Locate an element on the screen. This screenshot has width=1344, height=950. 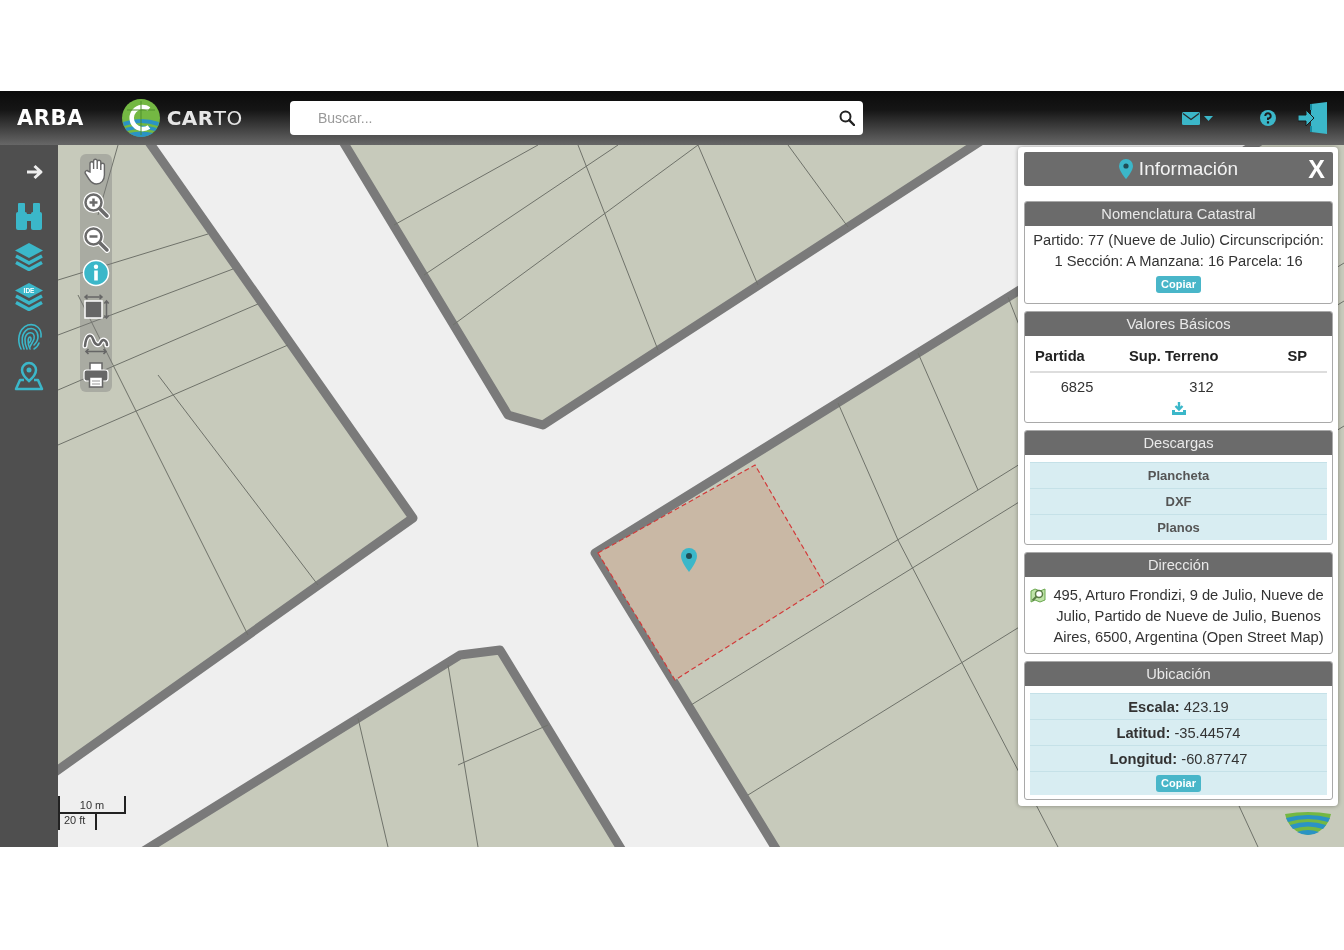
location-value: Longitud: -60.87747 is located at coordinates (1178, 758).